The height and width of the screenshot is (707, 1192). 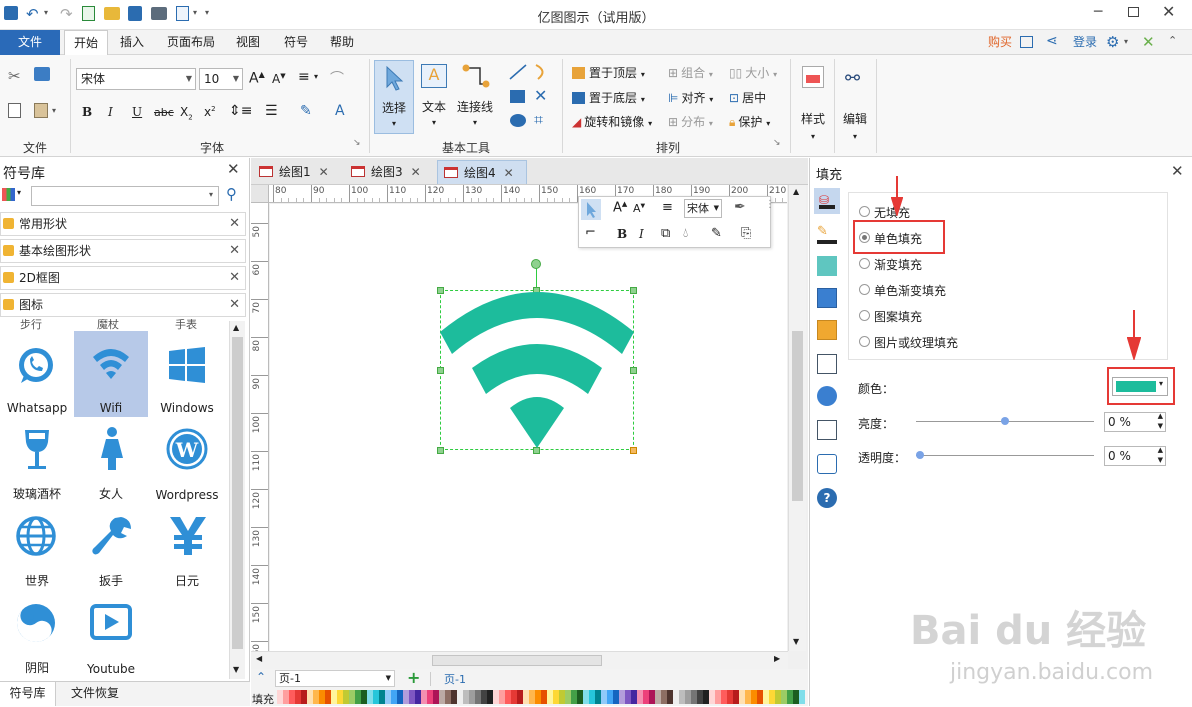 I want to click on doc-tab-1: 绘图1 ✕, so click(x=297, y=172).